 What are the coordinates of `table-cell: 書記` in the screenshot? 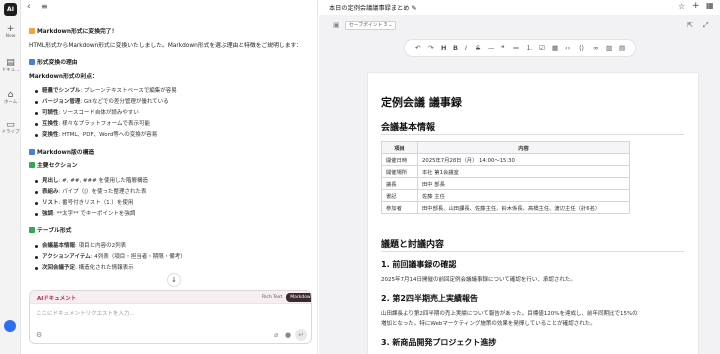 It's located at (399, 195).